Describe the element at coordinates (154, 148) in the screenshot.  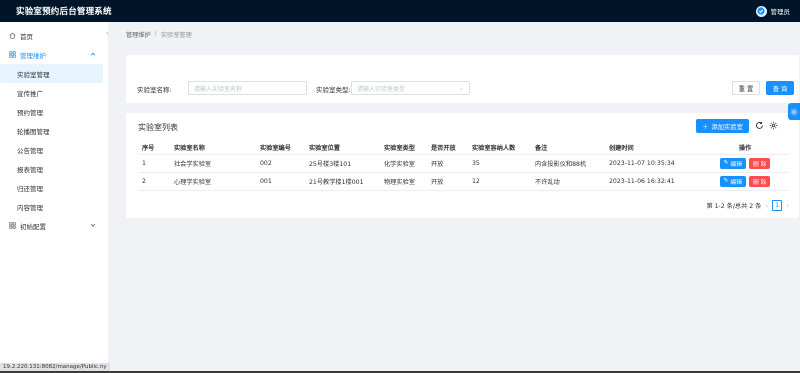
I see `column-header: 序号` at that location.